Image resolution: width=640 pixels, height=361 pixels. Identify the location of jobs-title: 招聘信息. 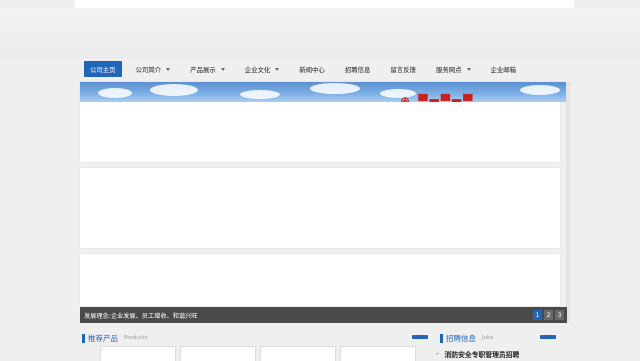
(461, 338).